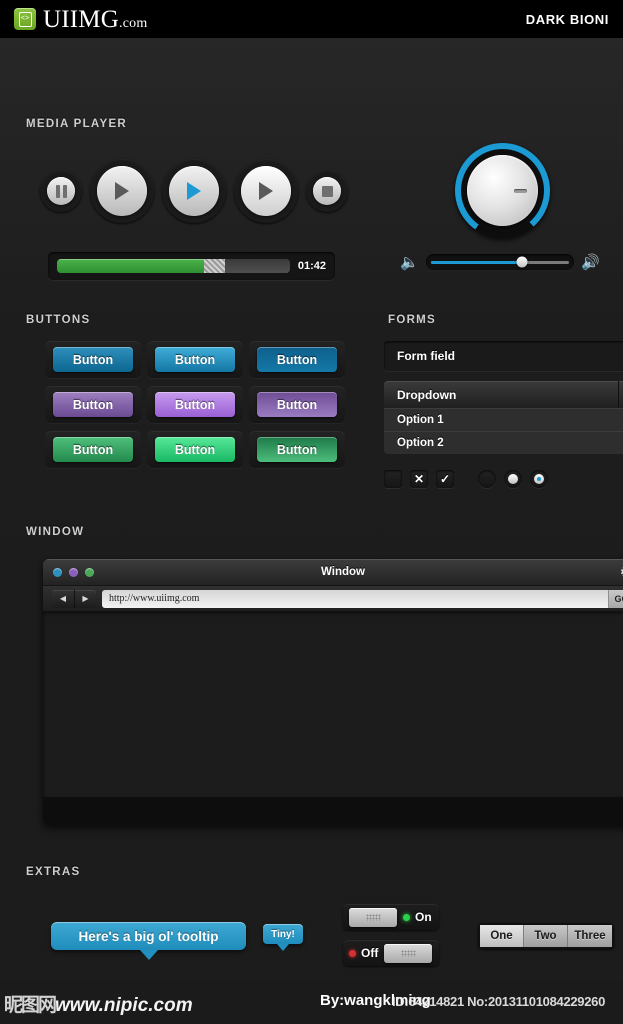  I want to click on media-progress-bar: 01:42, so click(191, 266).